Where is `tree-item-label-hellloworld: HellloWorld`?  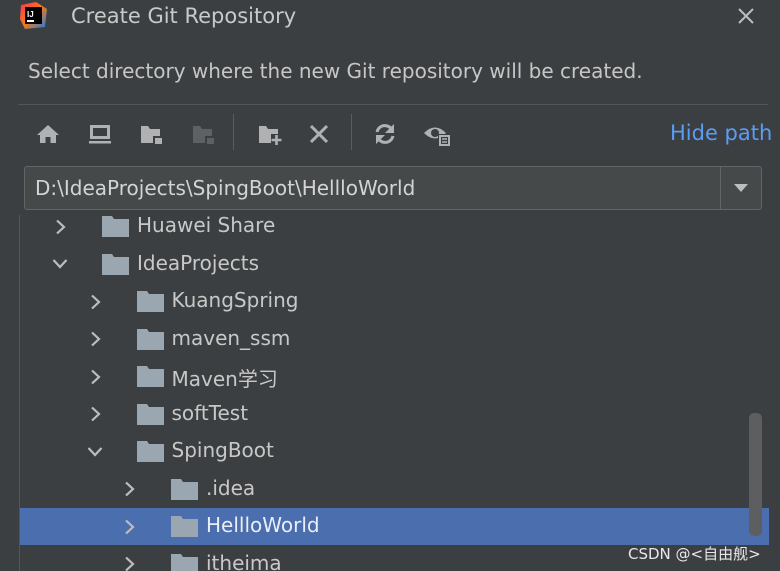 tree-item-label-hellloworld: HellloWorld is located at coordinates (263, 525).